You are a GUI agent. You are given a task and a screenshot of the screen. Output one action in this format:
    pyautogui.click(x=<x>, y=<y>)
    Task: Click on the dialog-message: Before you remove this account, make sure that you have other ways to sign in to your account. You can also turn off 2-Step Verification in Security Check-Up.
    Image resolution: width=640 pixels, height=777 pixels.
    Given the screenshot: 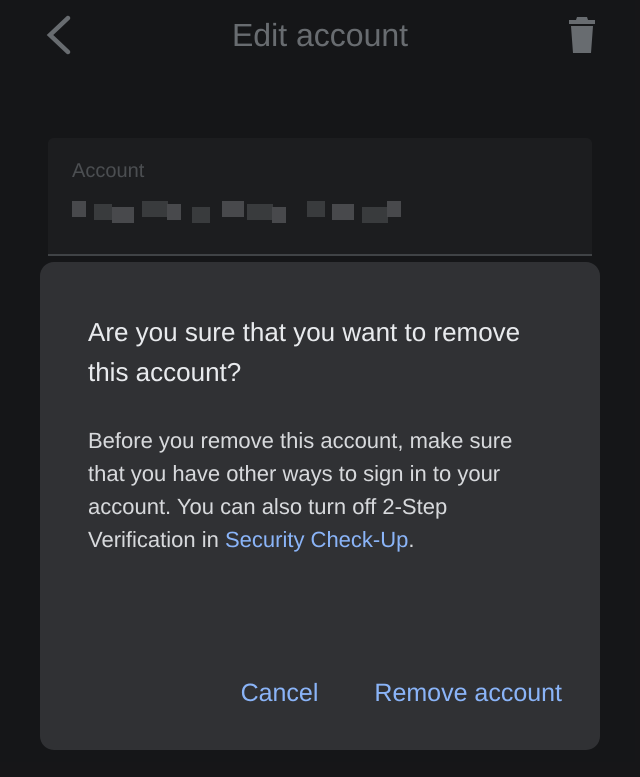 What is the action you would take?
    pyautogui.click(x=301, y=490)
    